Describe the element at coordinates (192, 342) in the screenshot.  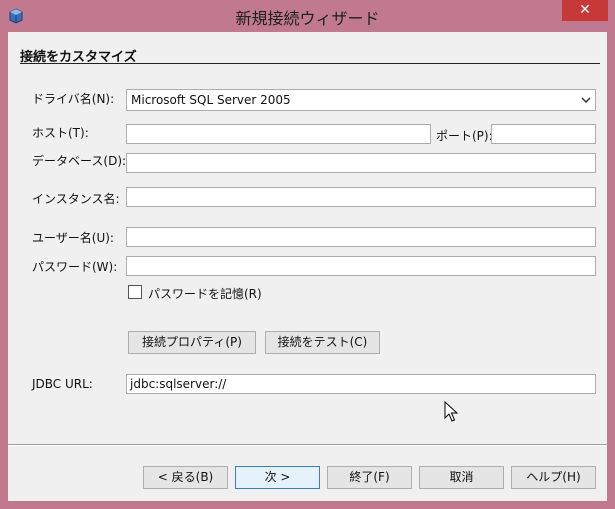
I see `connection-properties-button: 接続プロパティ(P)` at that location.